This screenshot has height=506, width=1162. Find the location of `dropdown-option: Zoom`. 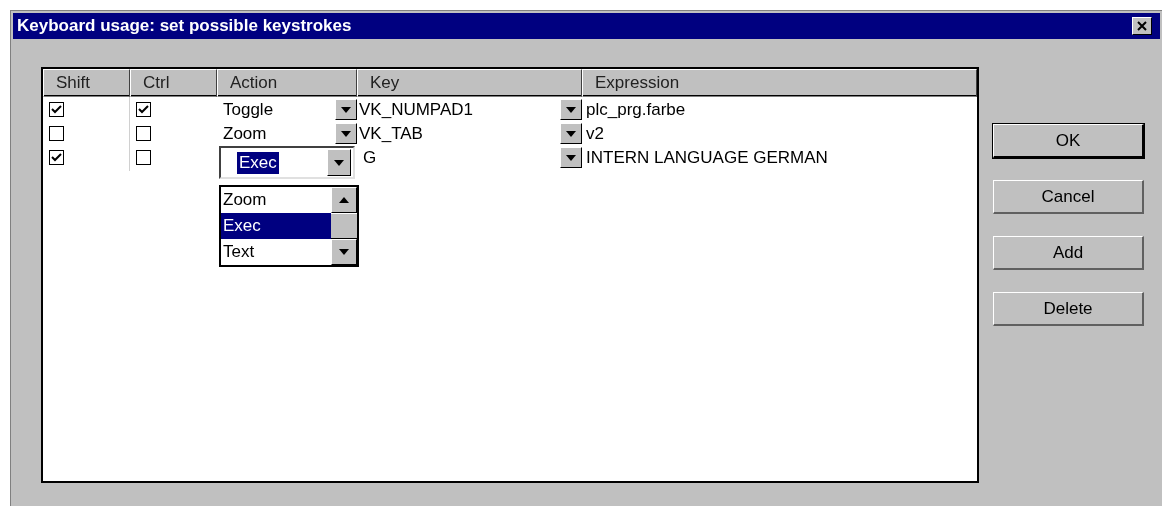

dropdown-option: Zoom is located at coordinates (276, 200).